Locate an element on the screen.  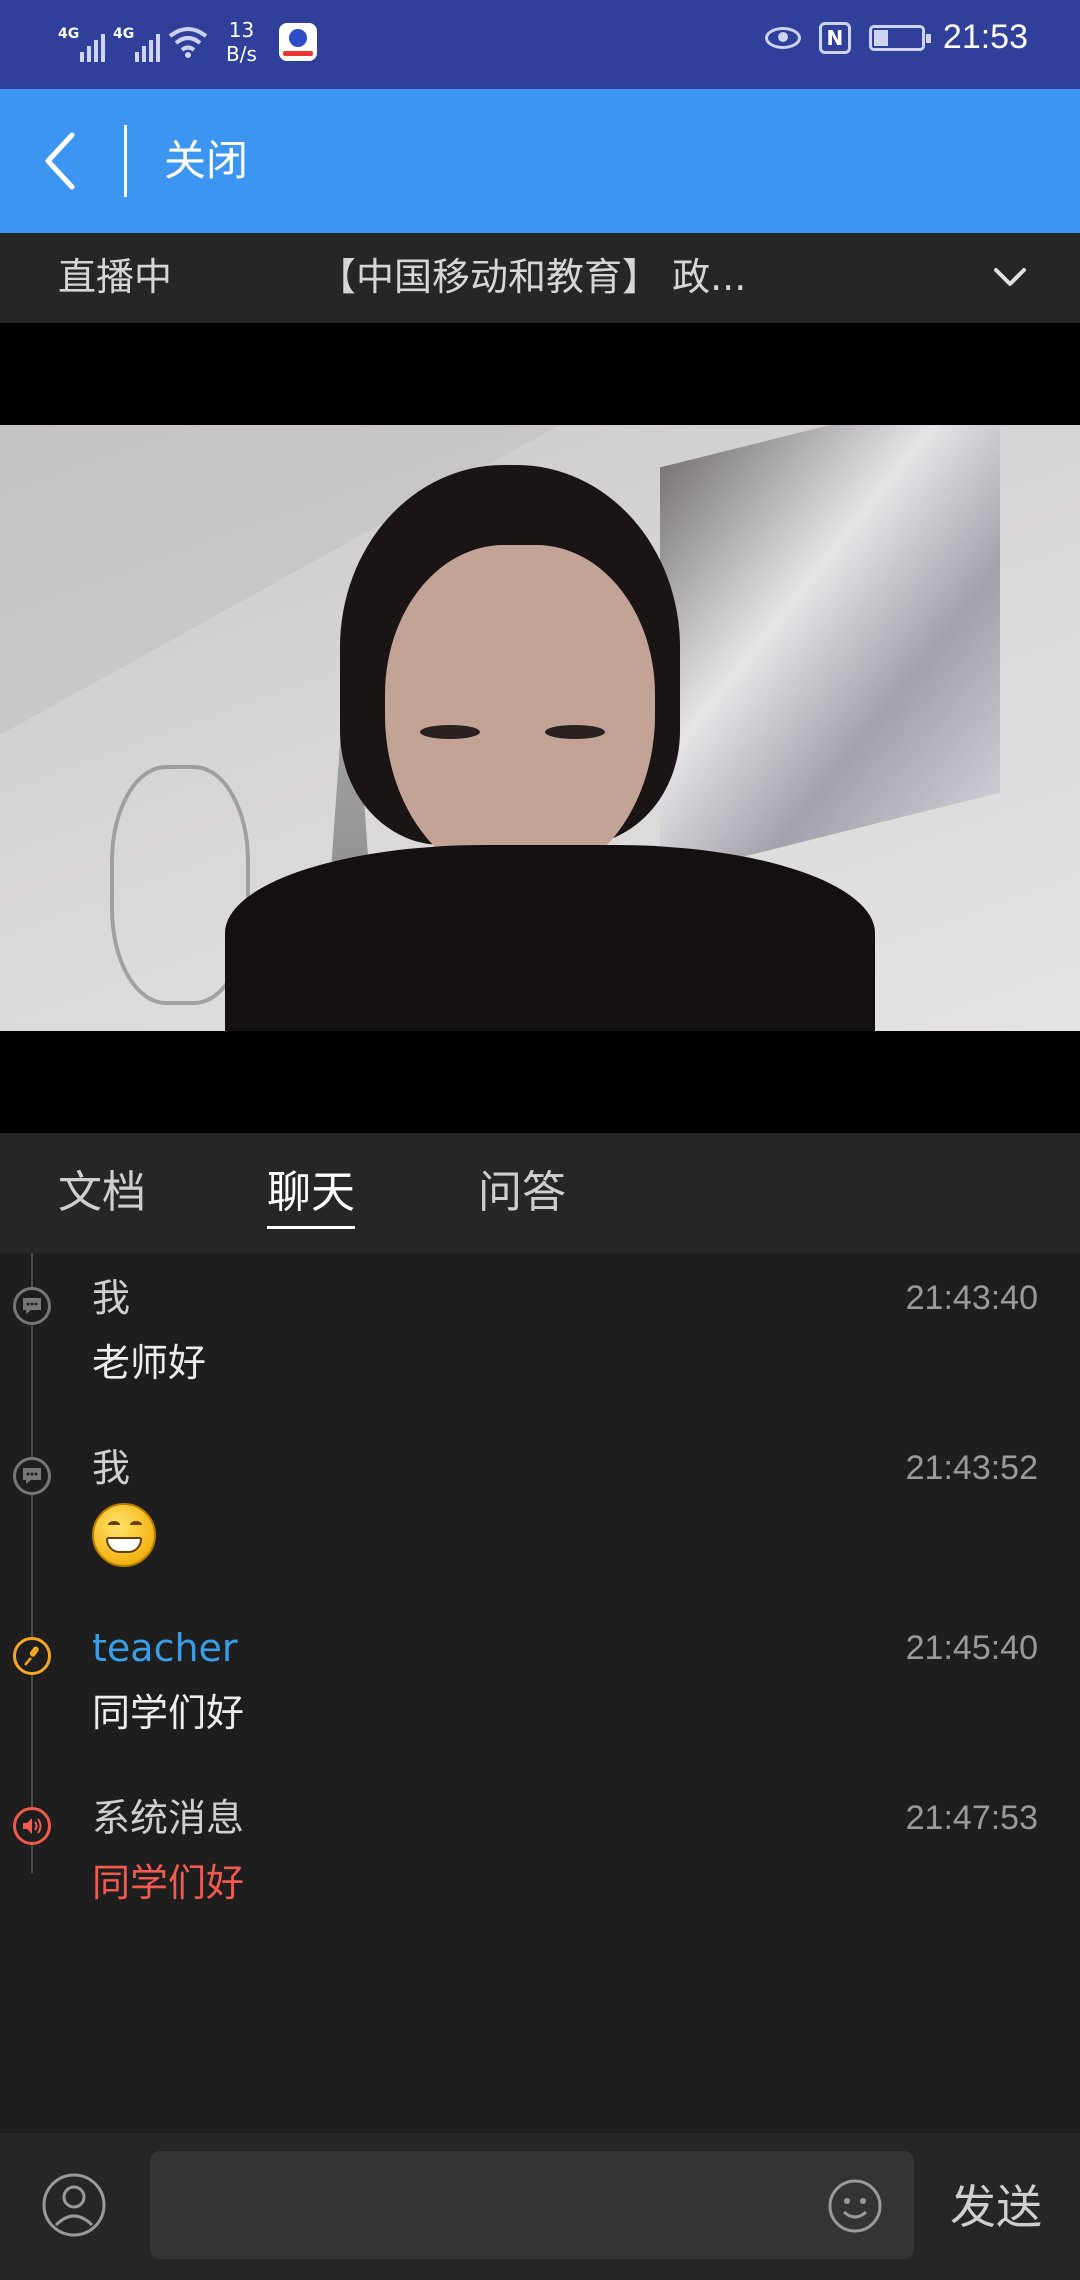
back-button is located at coordinates (62, 161).